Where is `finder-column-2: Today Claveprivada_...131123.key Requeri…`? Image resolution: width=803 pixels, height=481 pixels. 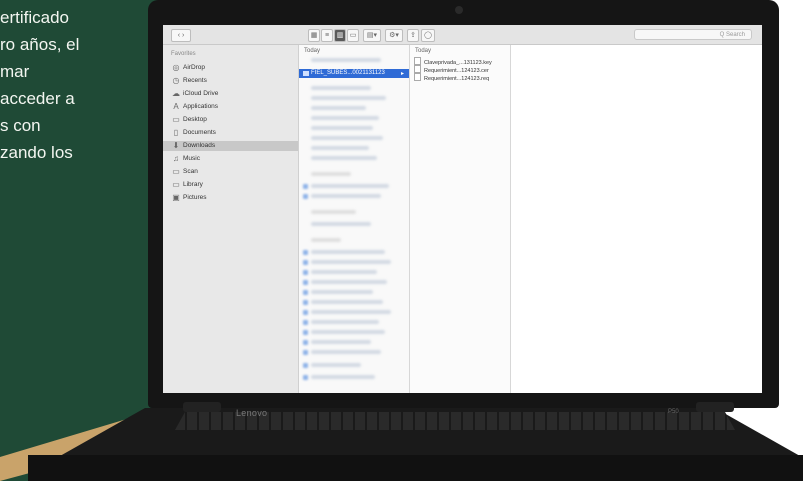
finder-column-2: Today Claveprivada_...131123.key Requeri… is located at coordinates (460, 219).